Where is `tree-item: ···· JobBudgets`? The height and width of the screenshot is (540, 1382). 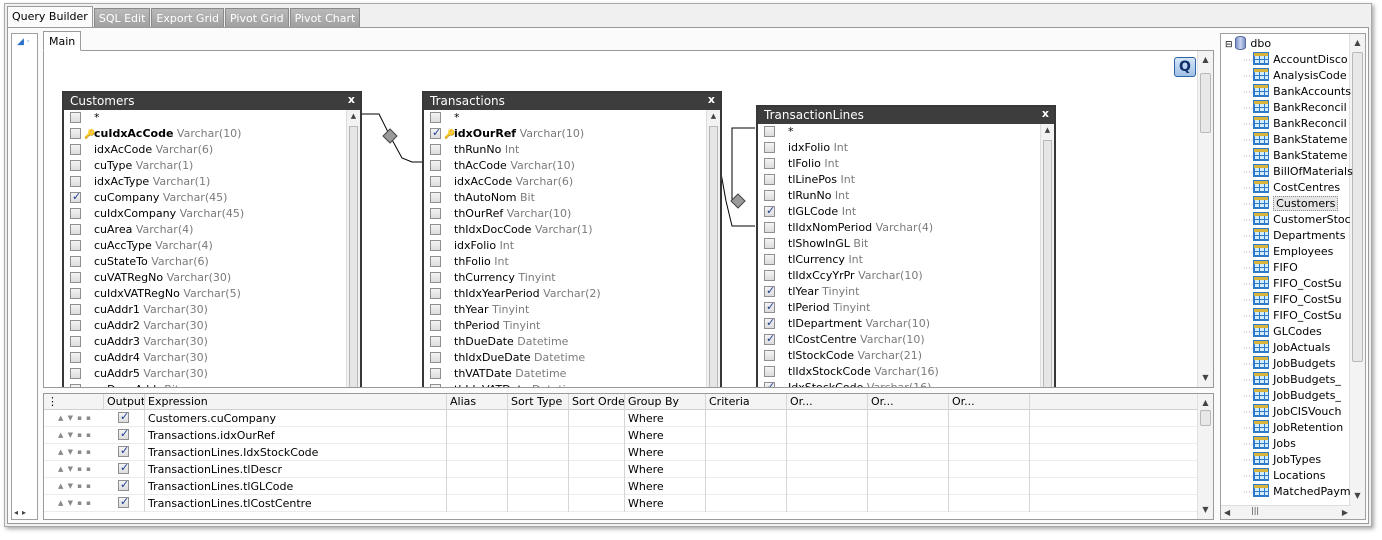 tree-item: ···· JobBudgets is located at coordinates (1289, 364).